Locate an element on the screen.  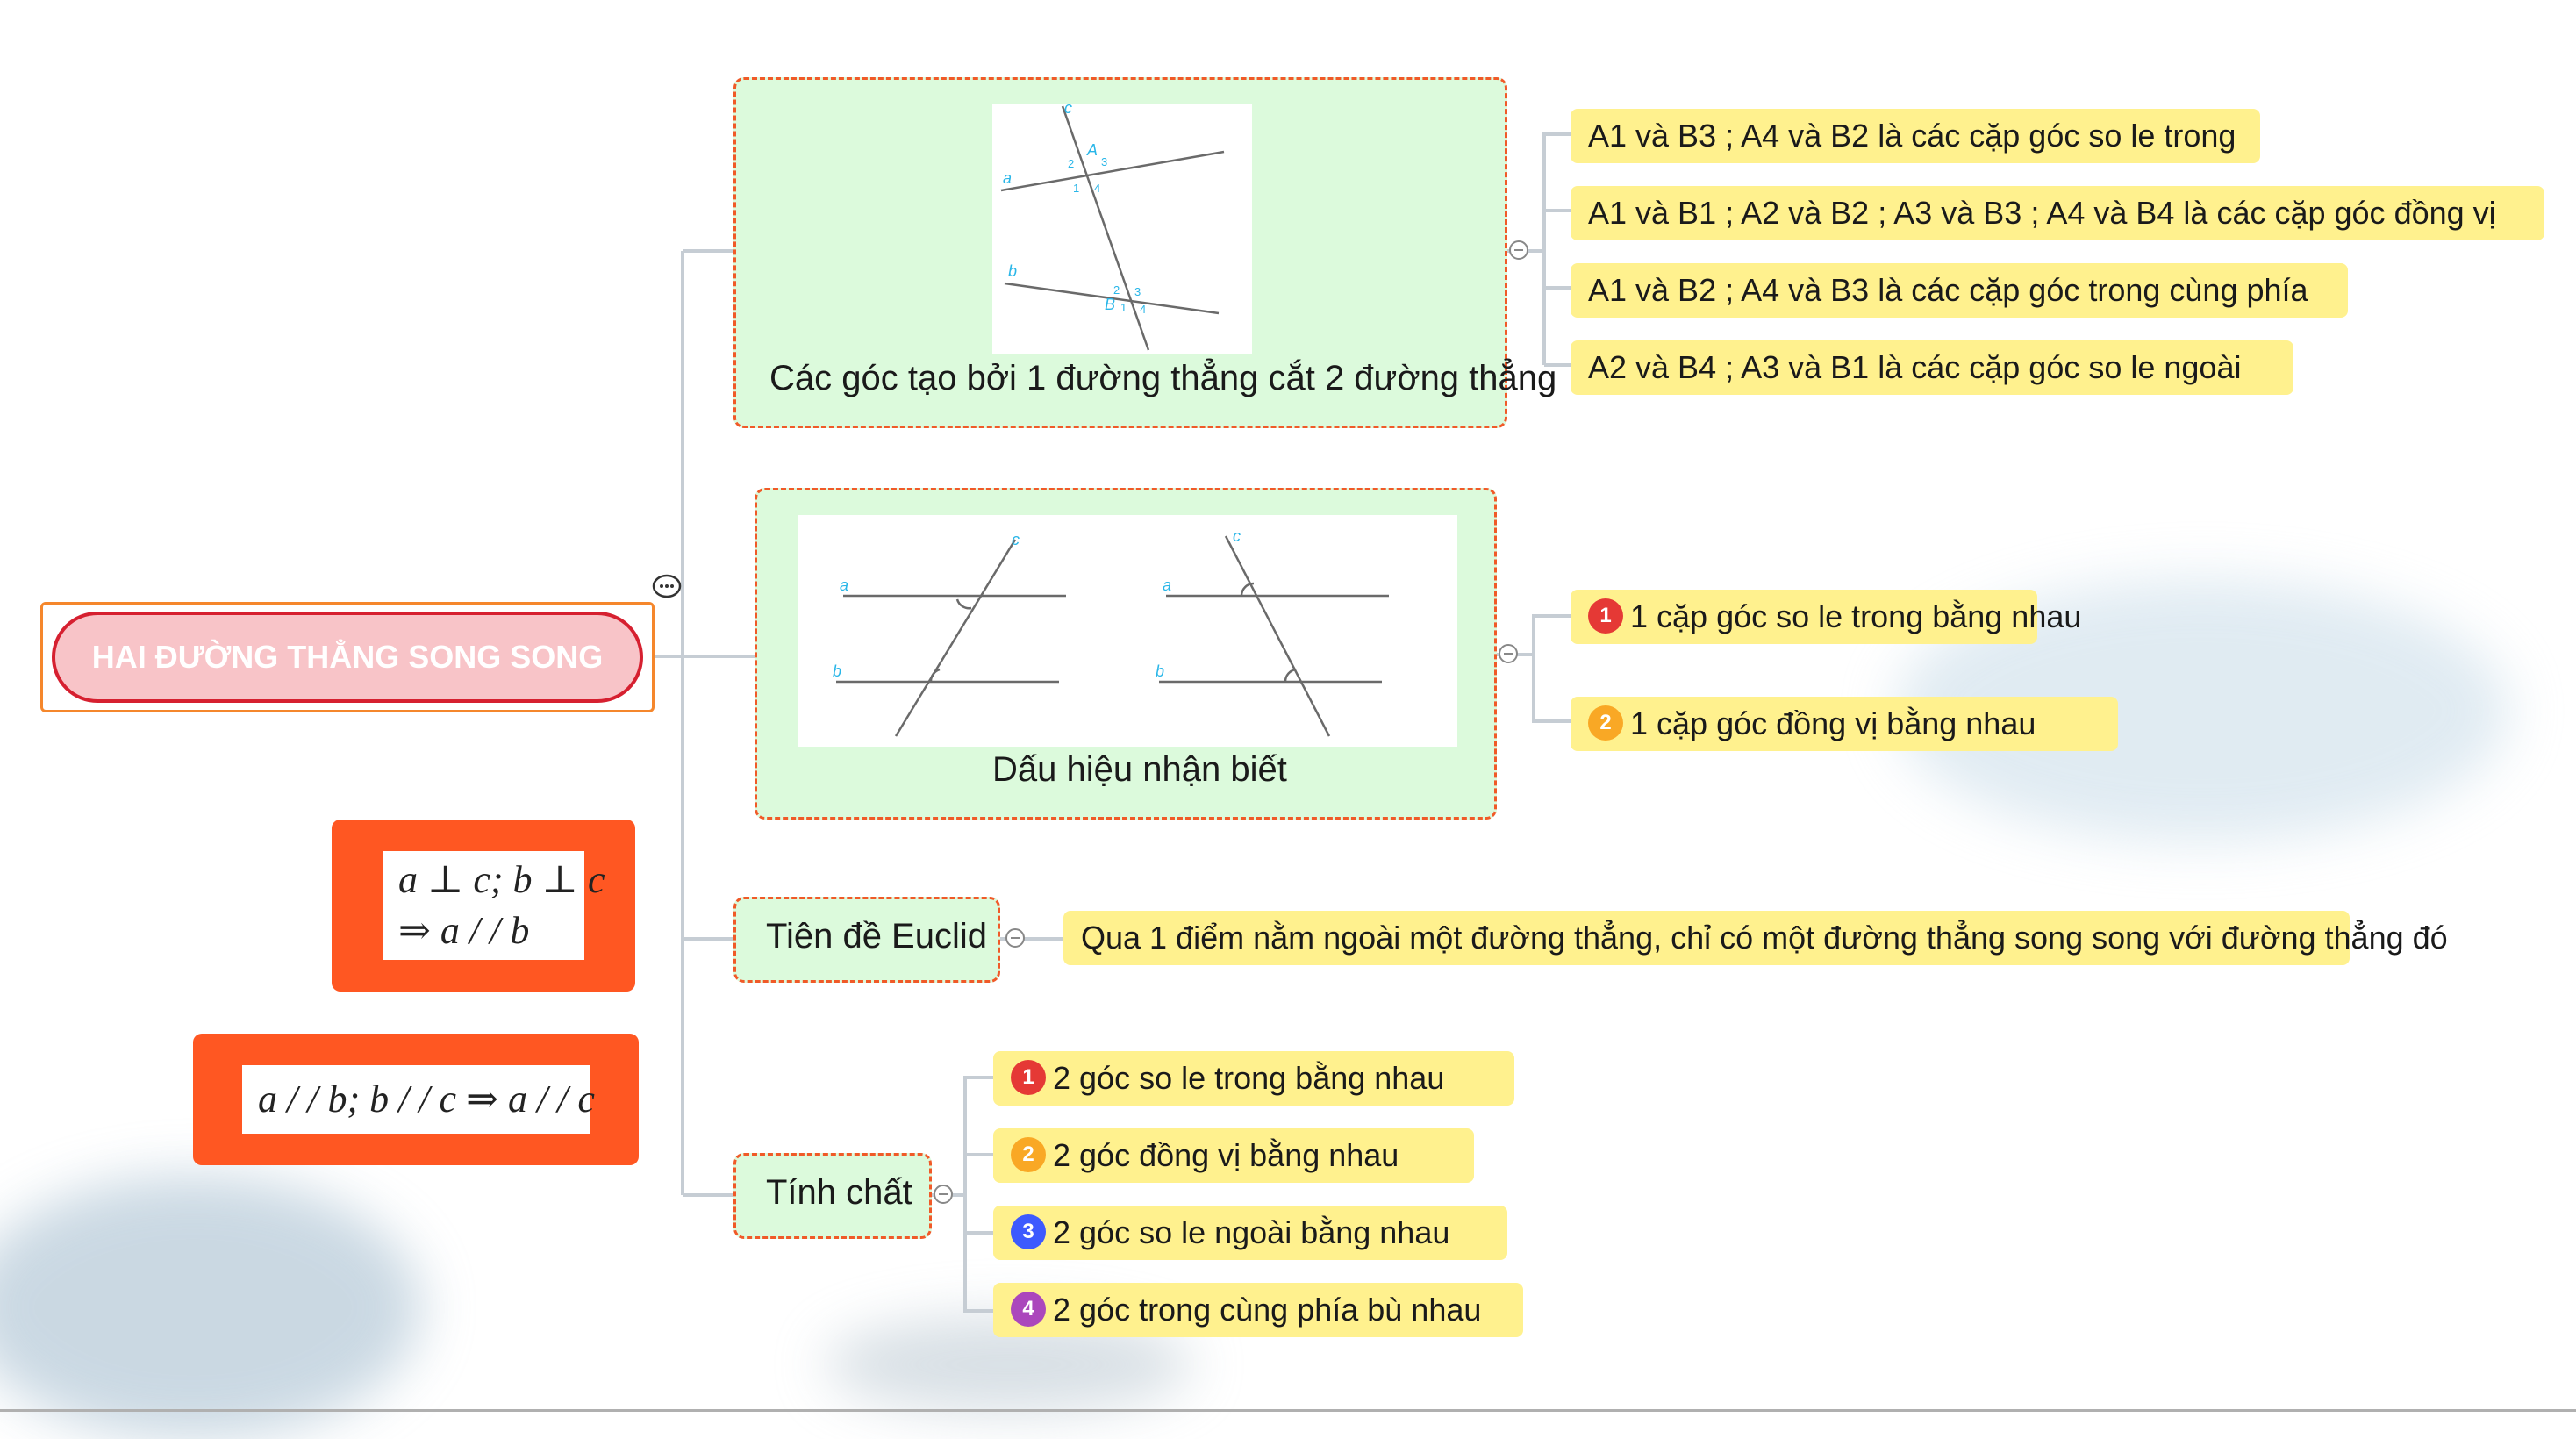
topic-properties-title: Tính chất is located at coordinates (839, 1192).